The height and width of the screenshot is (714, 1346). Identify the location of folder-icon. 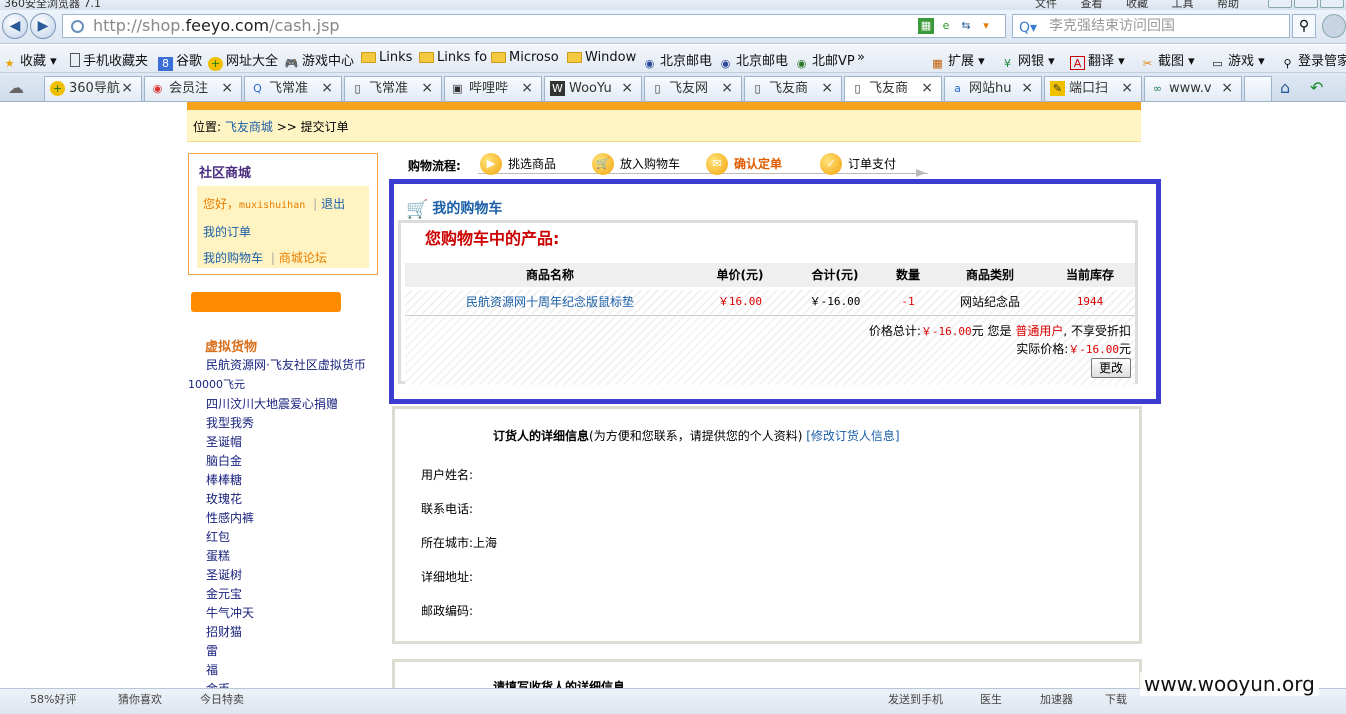
(498, 57).